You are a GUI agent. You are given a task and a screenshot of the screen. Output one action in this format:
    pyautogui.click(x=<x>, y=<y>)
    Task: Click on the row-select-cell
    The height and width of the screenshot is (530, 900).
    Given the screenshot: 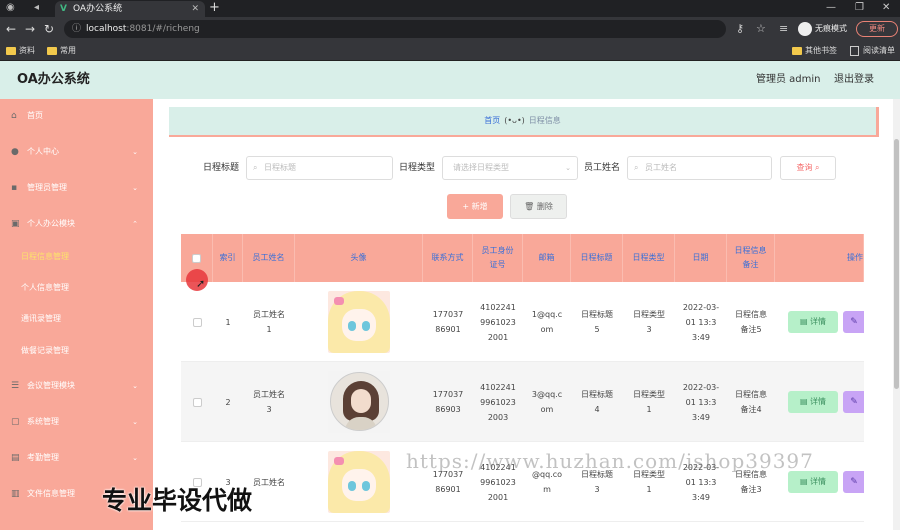 What is the action you would take?
    pyautogui.click(x=197, y=402)
    